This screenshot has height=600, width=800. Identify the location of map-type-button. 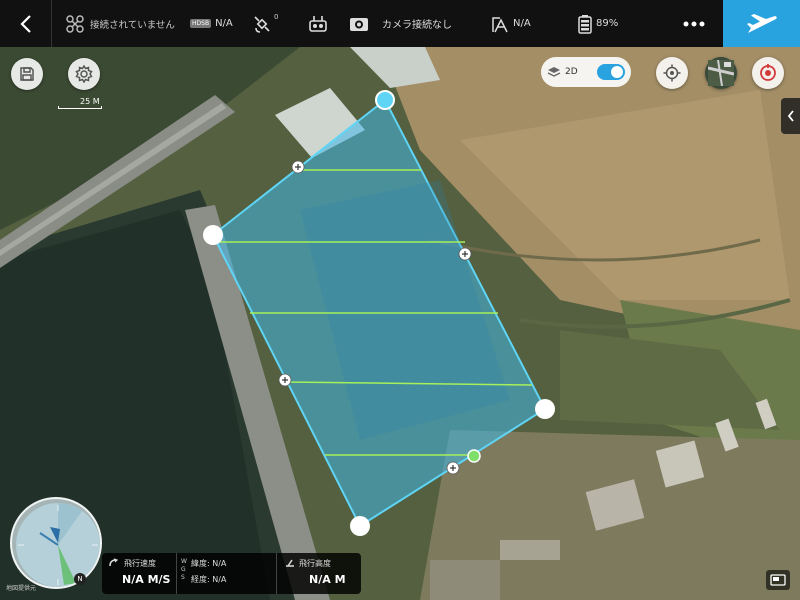
(721, 73).